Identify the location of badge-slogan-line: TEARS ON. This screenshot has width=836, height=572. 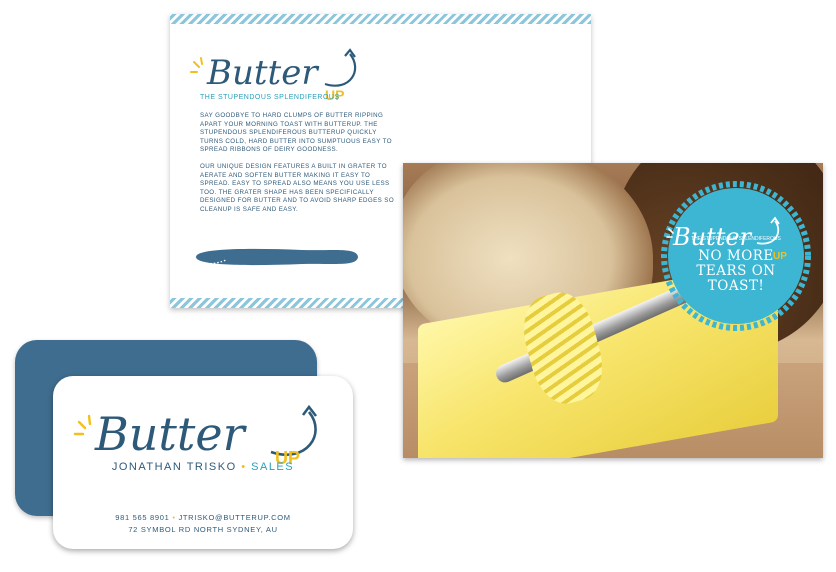
(736, 271).